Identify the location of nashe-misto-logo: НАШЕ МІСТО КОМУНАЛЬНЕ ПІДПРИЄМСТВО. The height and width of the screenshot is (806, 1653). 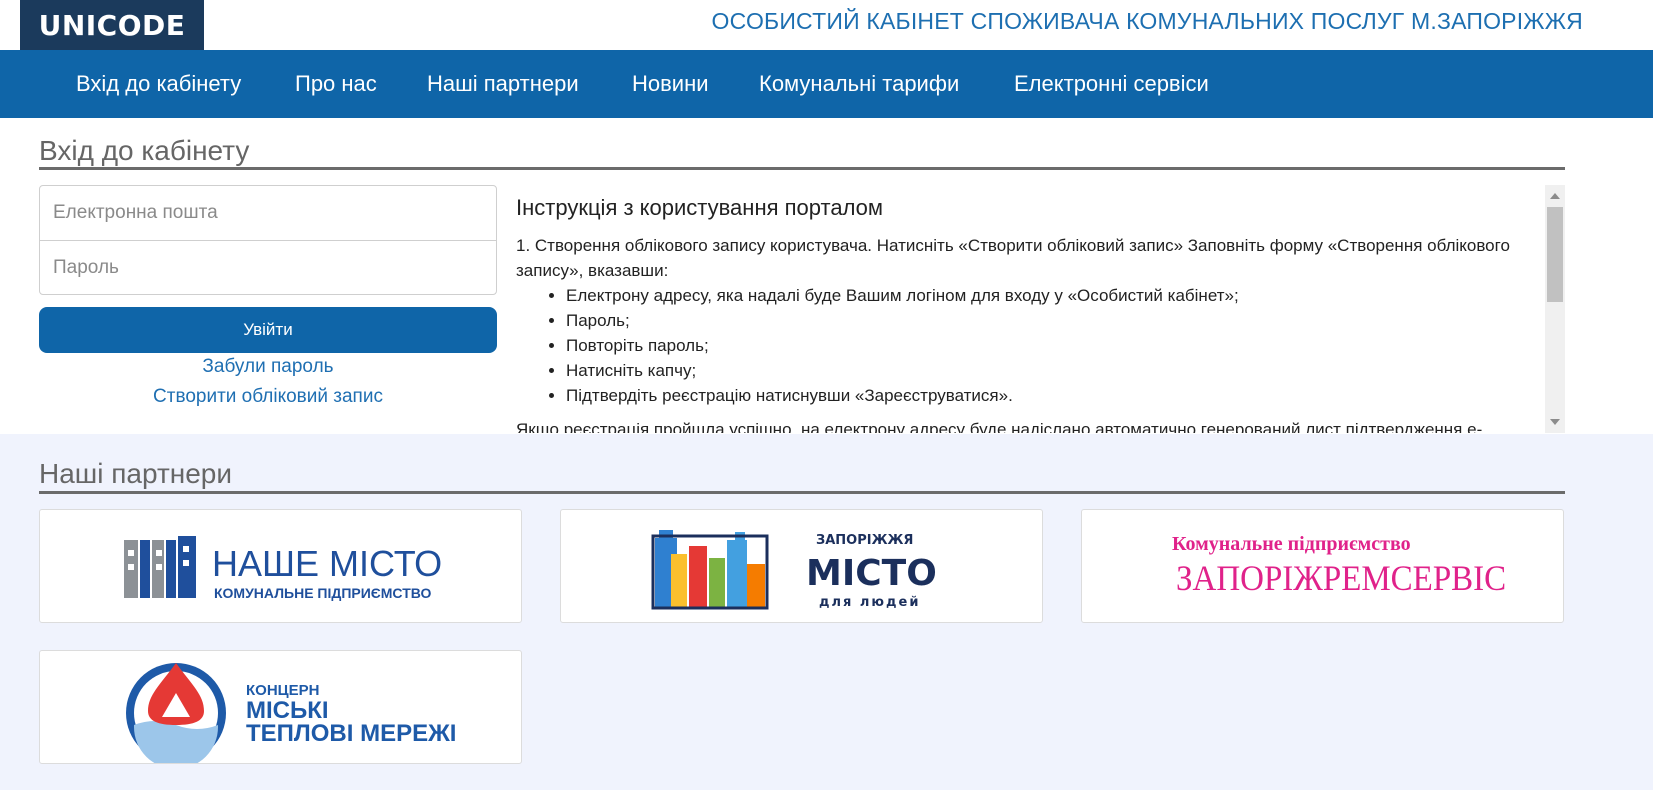
(283, 568).